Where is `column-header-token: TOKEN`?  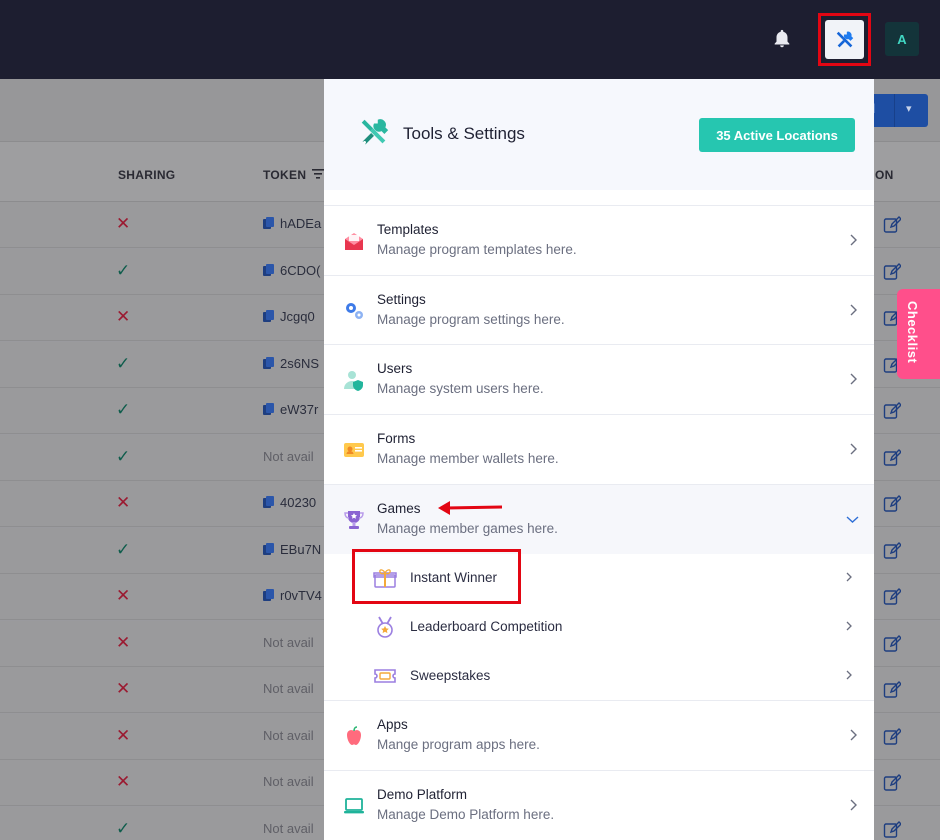 column-header-token: TOKEN is located at coordinates (284, 175).